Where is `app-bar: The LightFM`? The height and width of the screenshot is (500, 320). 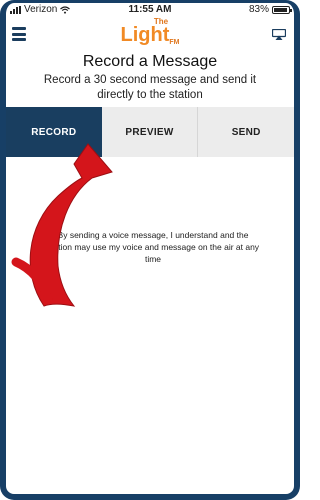
app-bar: The LightFM is located at coordinates (150, 35).